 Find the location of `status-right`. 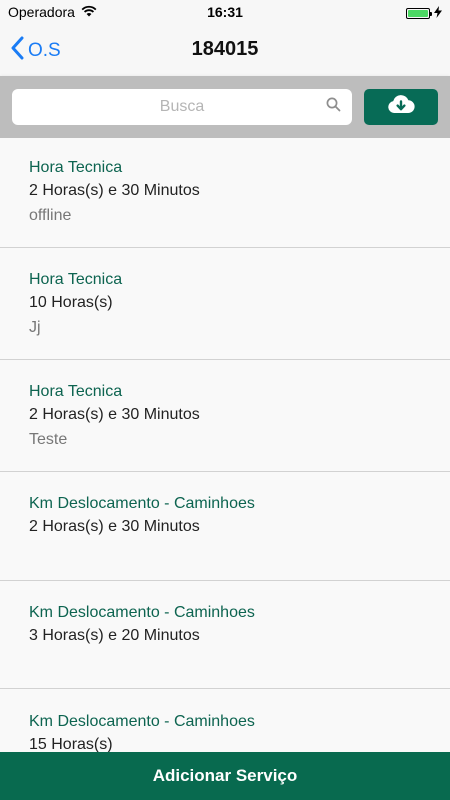

status-right is located at coordinates (424, 13).